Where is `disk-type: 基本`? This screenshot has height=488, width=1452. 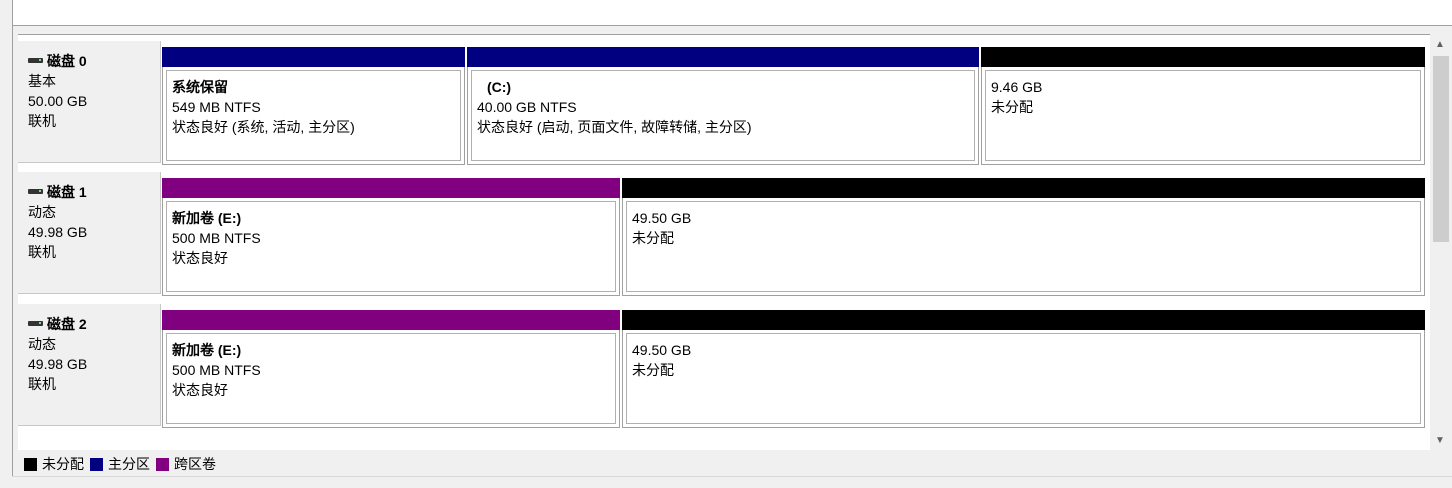
disk-type: 基本 is located at coordinates (42, 81).